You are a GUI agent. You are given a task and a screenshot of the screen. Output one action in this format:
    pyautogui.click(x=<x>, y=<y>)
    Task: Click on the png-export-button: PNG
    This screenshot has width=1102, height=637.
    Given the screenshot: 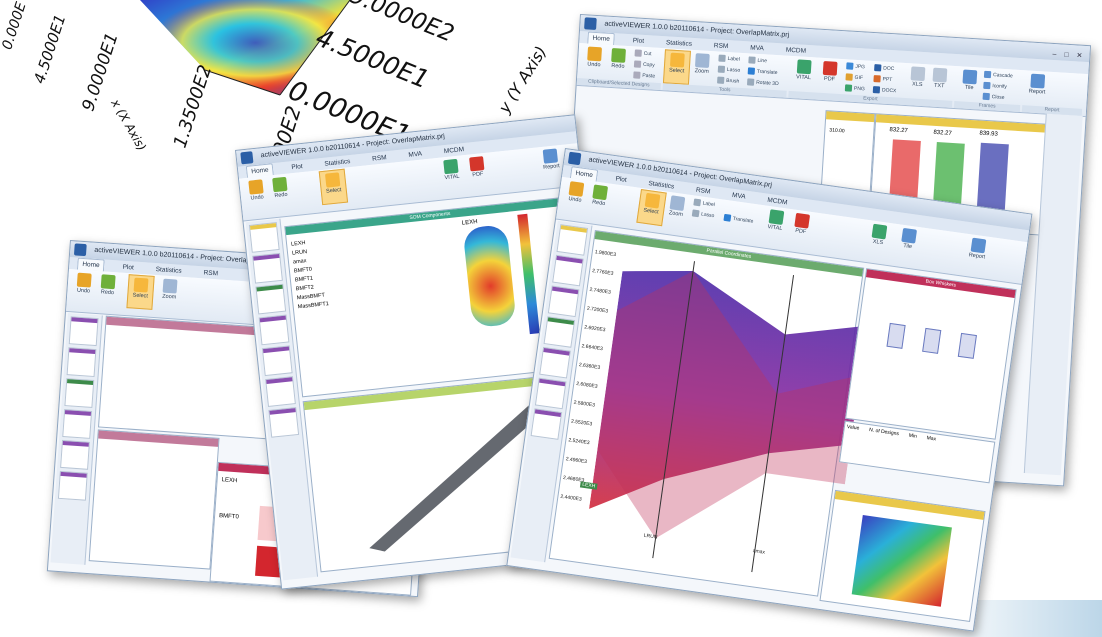 What is the action you would take?
    pyautogui.click(x=854, y=88)
    